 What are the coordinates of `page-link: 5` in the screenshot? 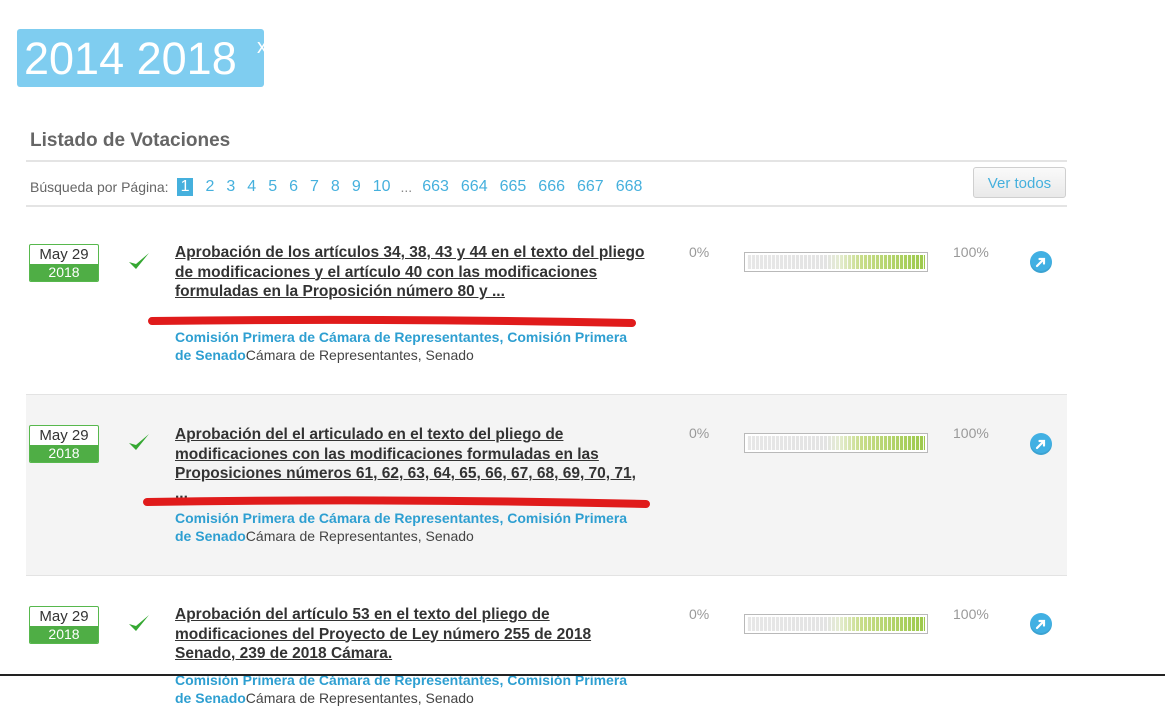 It's located at (272, 187).